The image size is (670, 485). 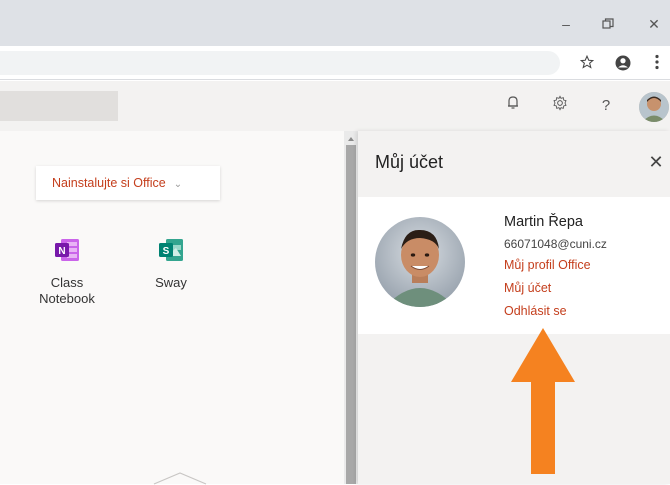 I want to click on close-panel-button: ✕, so click(x=656, y=162).